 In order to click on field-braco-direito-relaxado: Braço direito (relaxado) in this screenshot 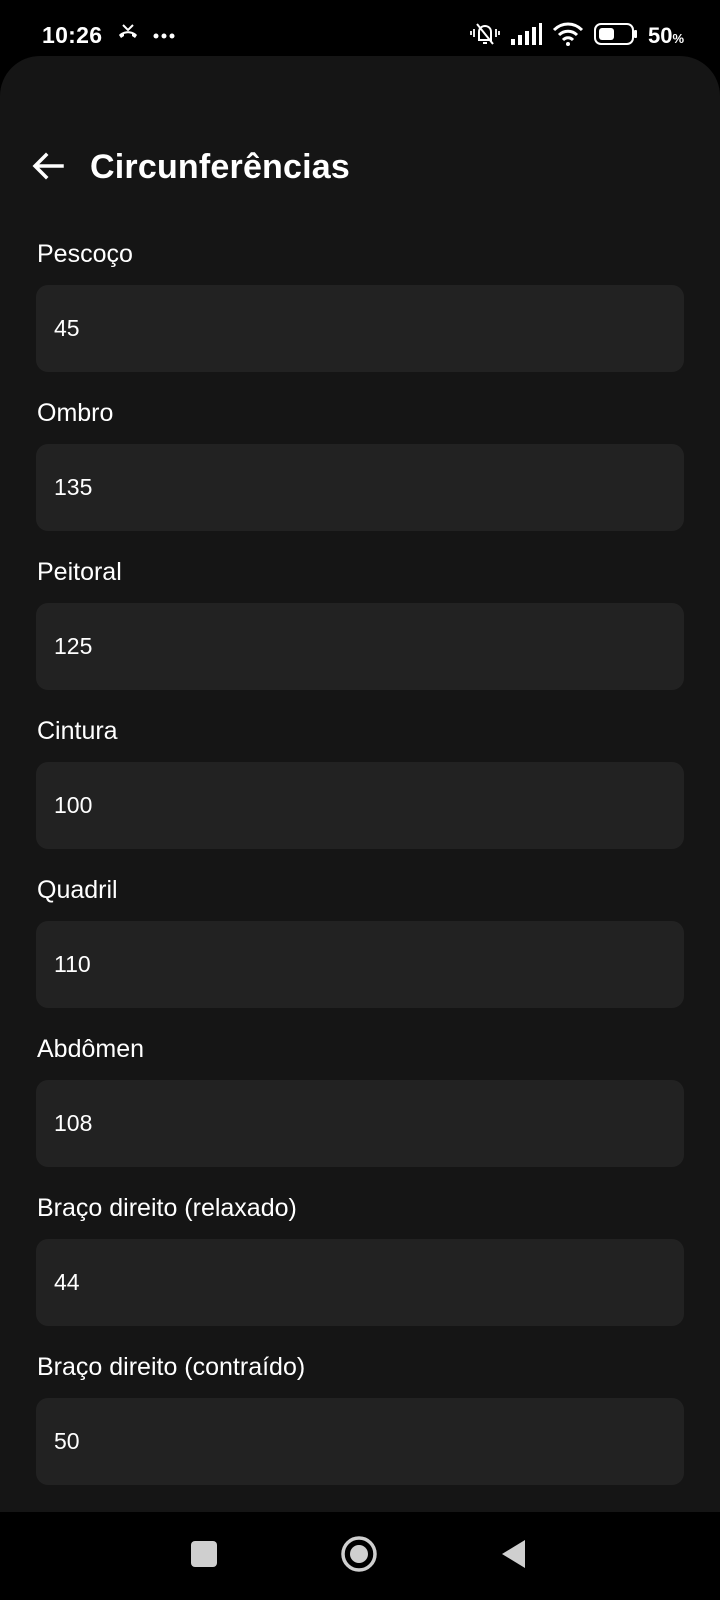, I will do `click(360, 1273)`.